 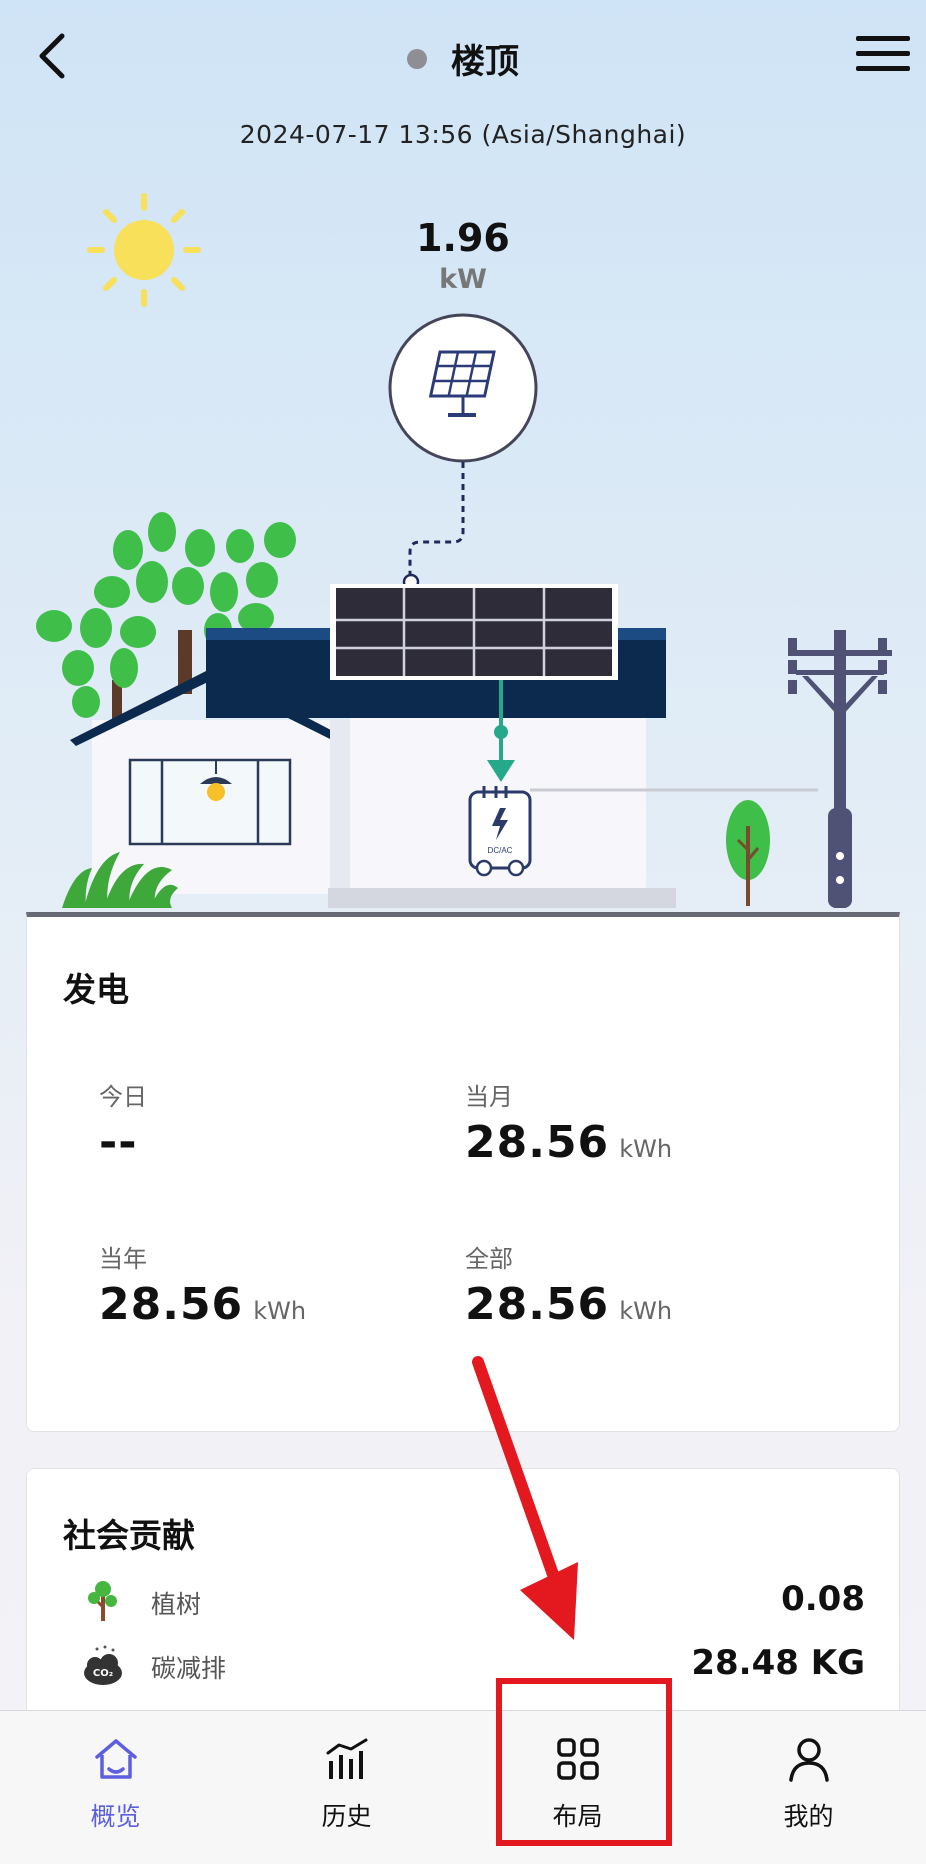 I want to click on inverter-label: DC/AC, so click(x=500, y=850).